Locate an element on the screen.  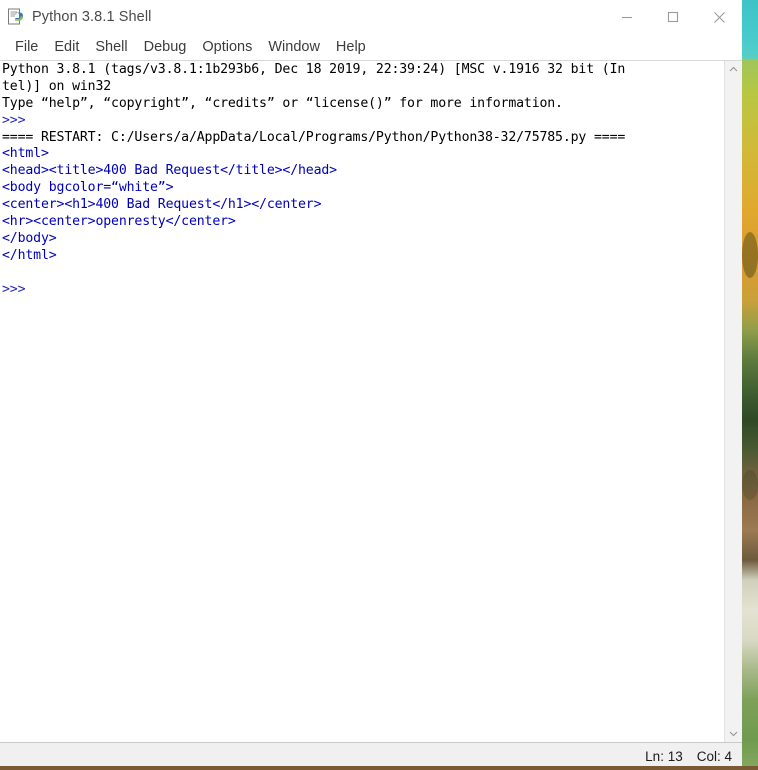
title-bar: Python 3.8.1 Shell is located at coordinates (371, 17).